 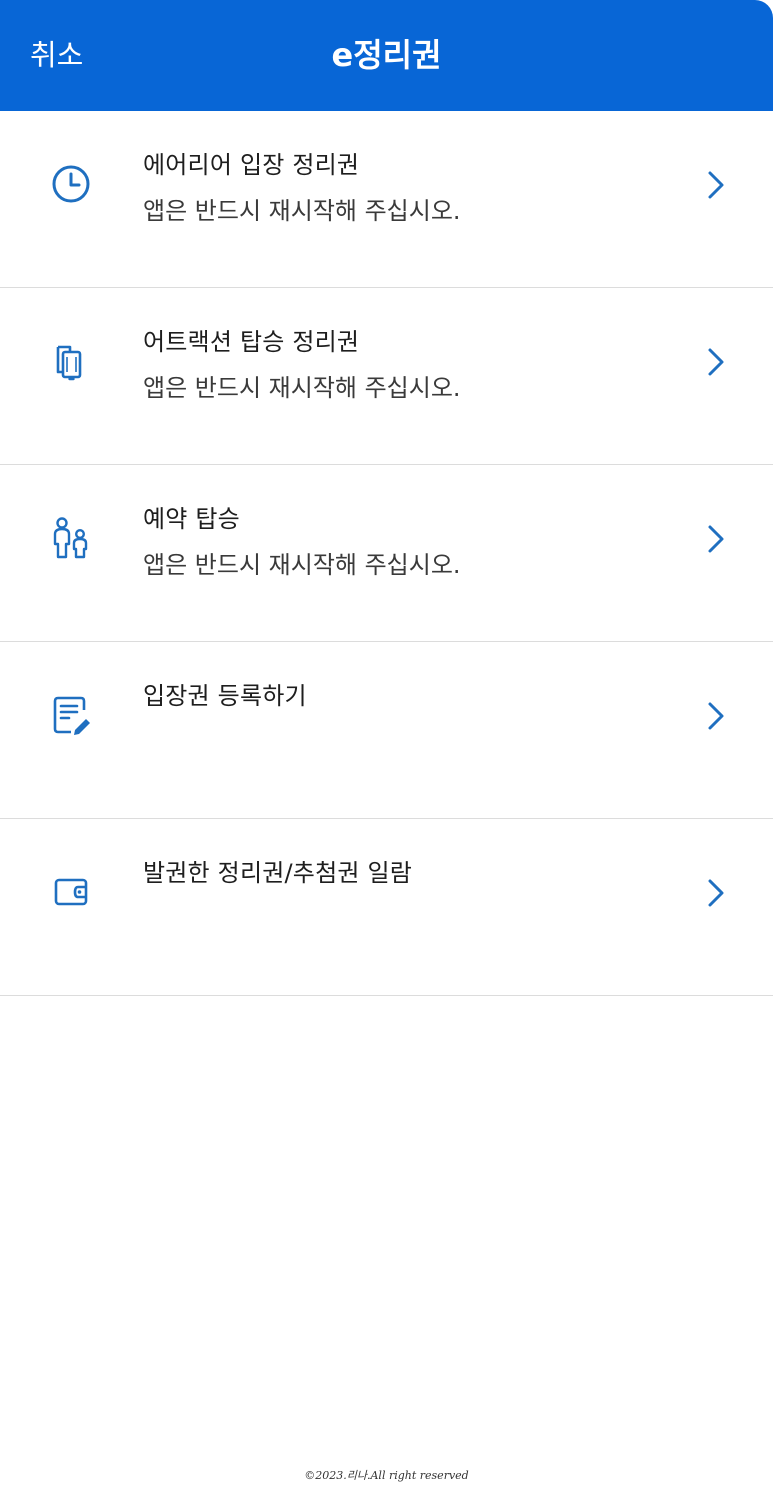 I want to click on clock-icon, so click(x=71, y=184).